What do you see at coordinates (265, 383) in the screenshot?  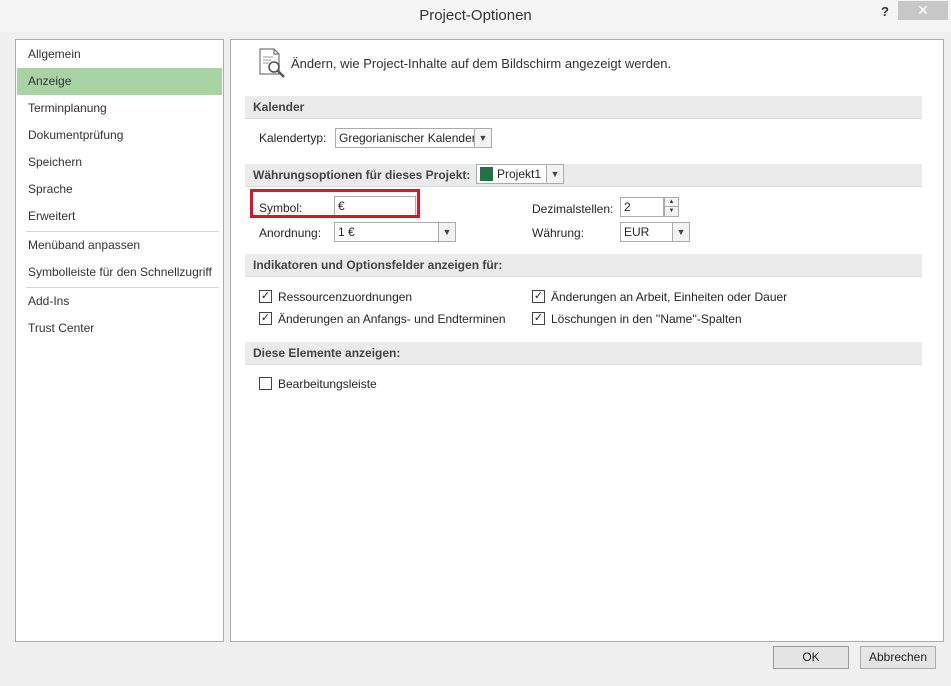 I see `checkbox-bearbeitungsleiste` at bounding box center [265, 383].